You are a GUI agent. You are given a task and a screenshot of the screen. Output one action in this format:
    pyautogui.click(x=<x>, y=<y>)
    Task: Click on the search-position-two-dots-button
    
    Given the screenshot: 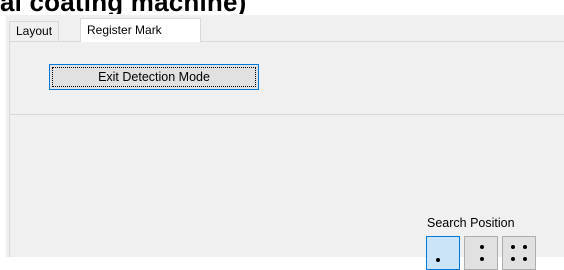 What is the action you would take?
    pyautogui.click(x=481, y=253)
    